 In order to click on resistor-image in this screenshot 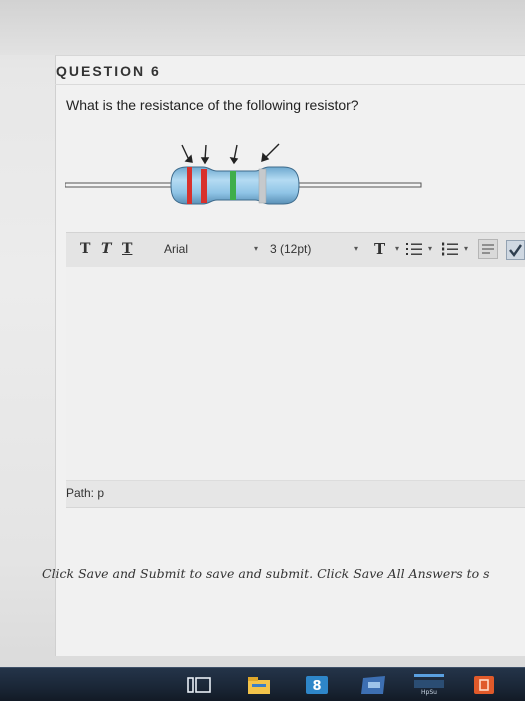, I will do `click(243, 174)`.